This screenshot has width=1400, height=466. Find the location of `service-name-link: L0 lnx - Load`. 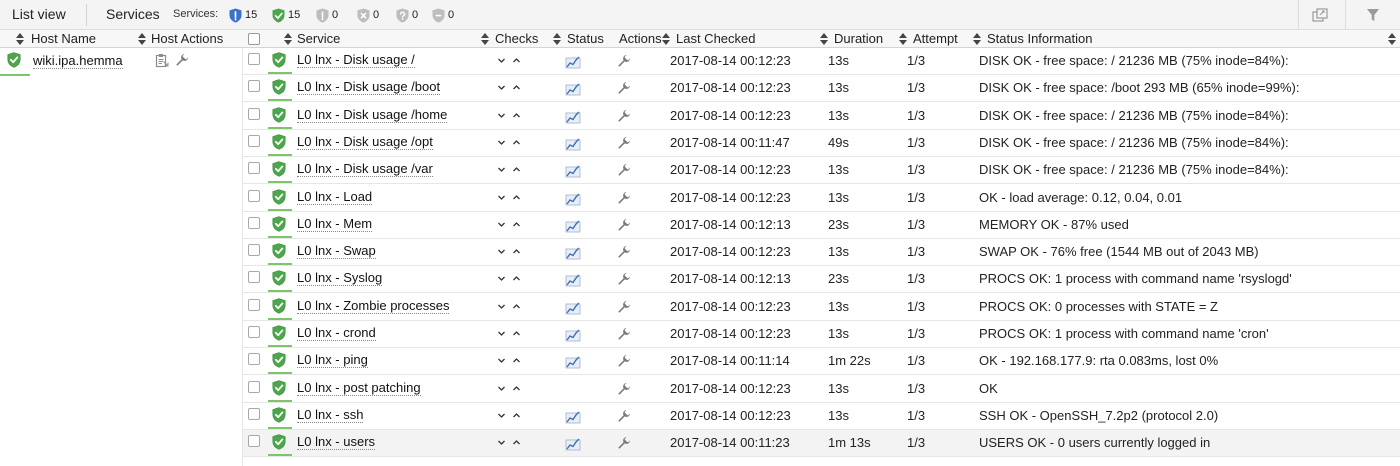

service-name-link: L0 lnx - Load is located at coordinates (335, 197).